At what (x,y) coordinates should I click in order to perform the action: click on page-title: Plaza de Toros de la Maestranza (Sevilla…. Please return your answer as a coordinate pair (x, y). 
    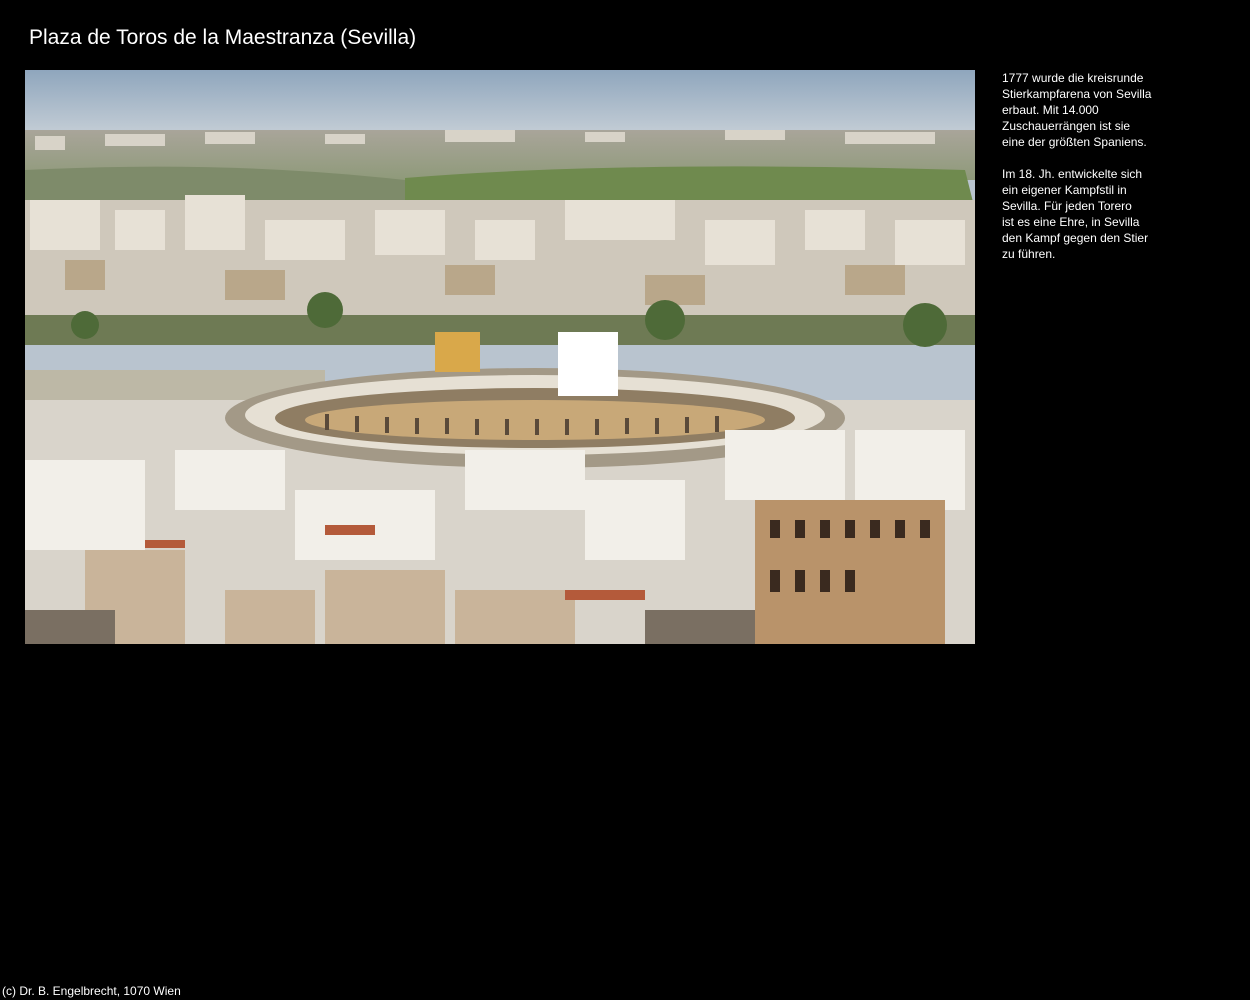
    Looking at the image, I should click on (223, 37).